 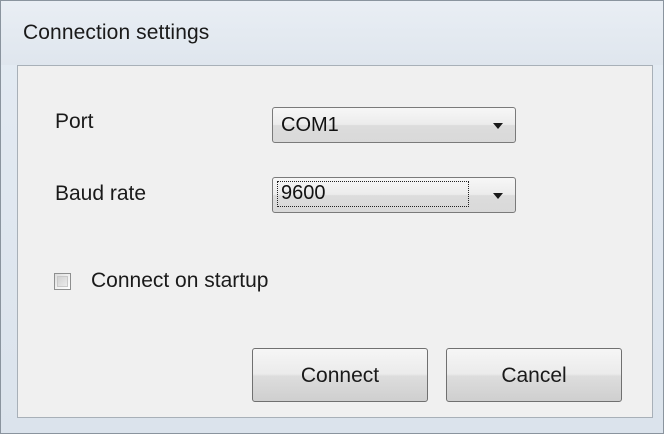 I want to click on connect-on-startup-checkbox, so click(x=62, y=281).